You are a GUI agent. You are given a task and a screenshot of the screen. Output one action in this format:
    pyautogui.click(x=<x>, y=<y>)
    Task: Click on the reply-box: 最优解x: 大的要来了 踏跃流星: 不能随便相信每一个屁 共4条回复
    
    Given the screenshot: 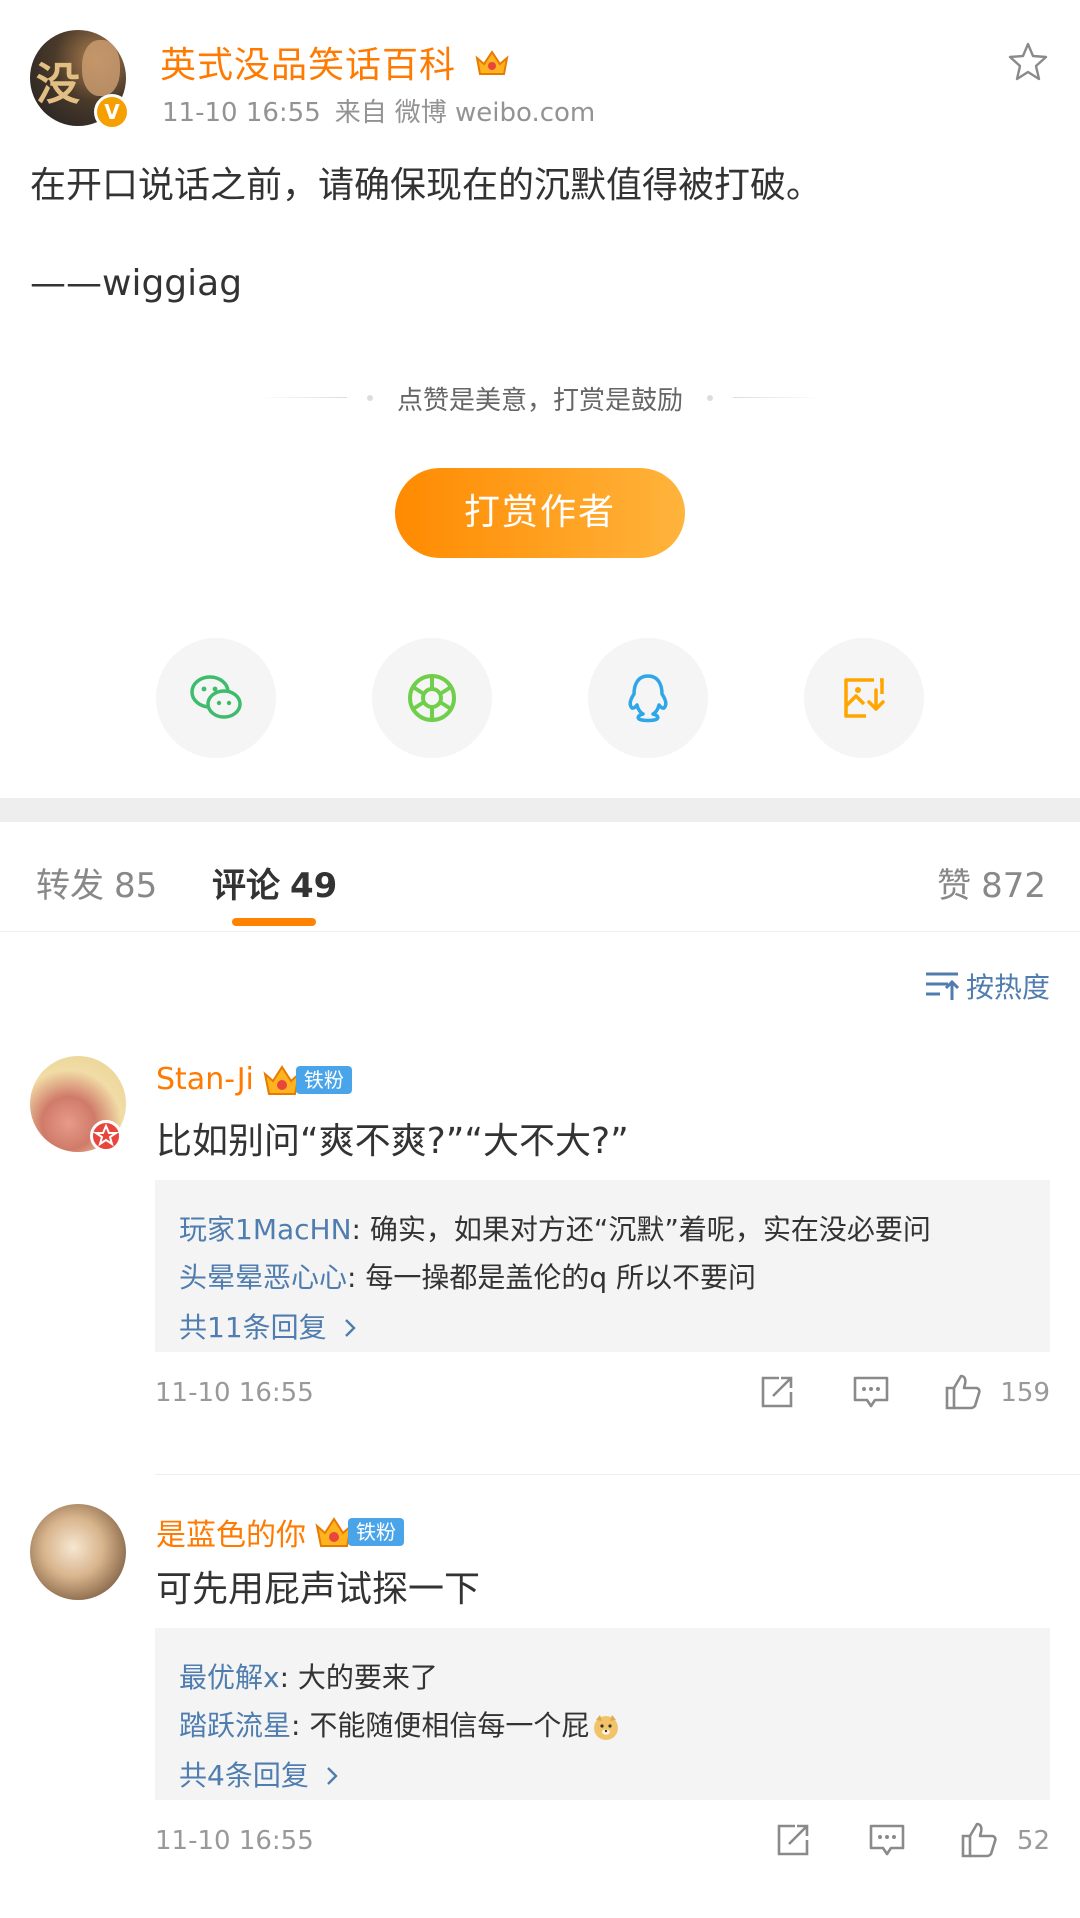 What is the action you would take?
    pyautogui.click(x=602, y=1714)
    